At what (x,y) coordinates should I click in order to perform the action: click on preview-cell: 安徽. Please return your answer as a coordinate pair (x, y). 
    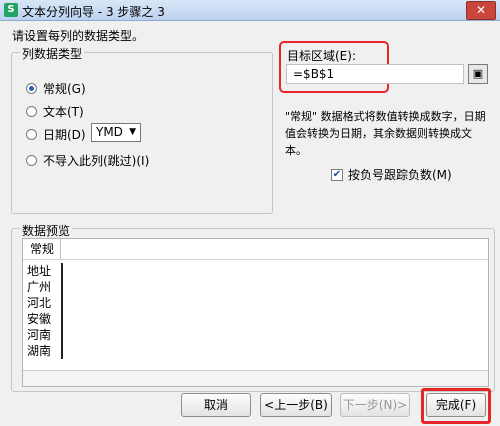
    Looking at the image, I should click on (39, 319).